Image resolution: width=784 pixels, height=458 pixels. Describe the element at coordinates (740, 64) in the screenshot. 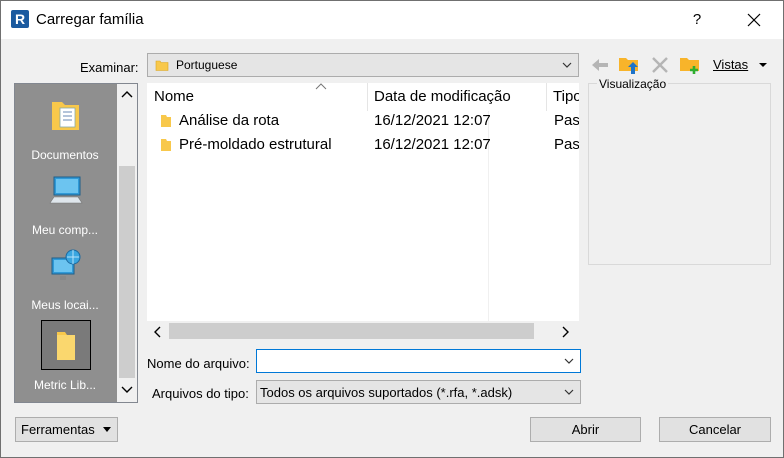

I see `views-menu-button: Vistas` at that location.